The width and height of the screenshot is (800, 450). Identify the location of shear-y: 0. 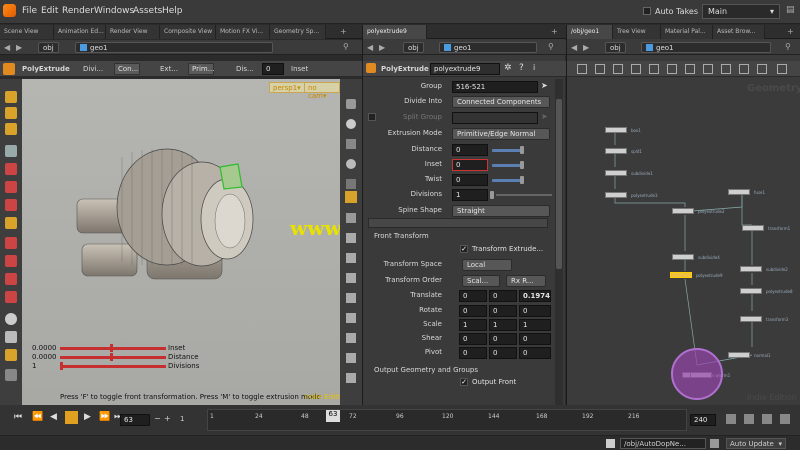
(503, 339).